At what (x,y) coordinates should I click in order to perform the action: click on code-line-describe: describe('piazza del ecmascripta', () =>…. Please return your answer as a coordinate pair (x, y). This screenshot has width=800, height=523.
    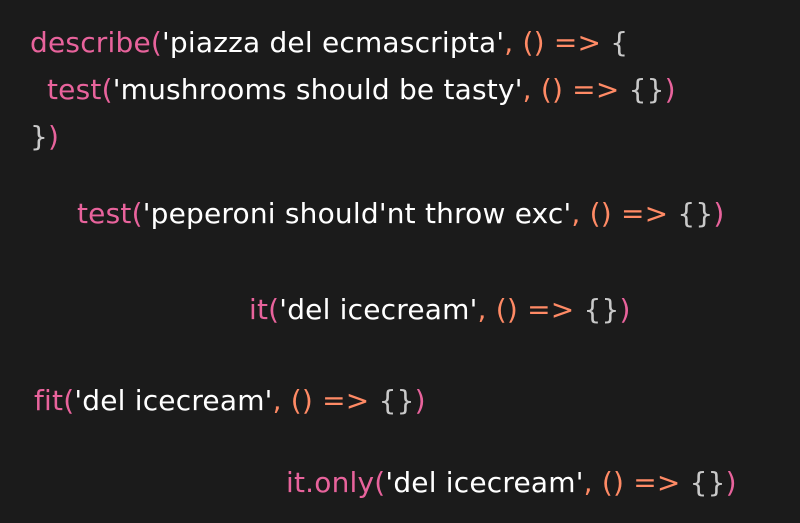
    Looking at the image, I should click on (329, 43).